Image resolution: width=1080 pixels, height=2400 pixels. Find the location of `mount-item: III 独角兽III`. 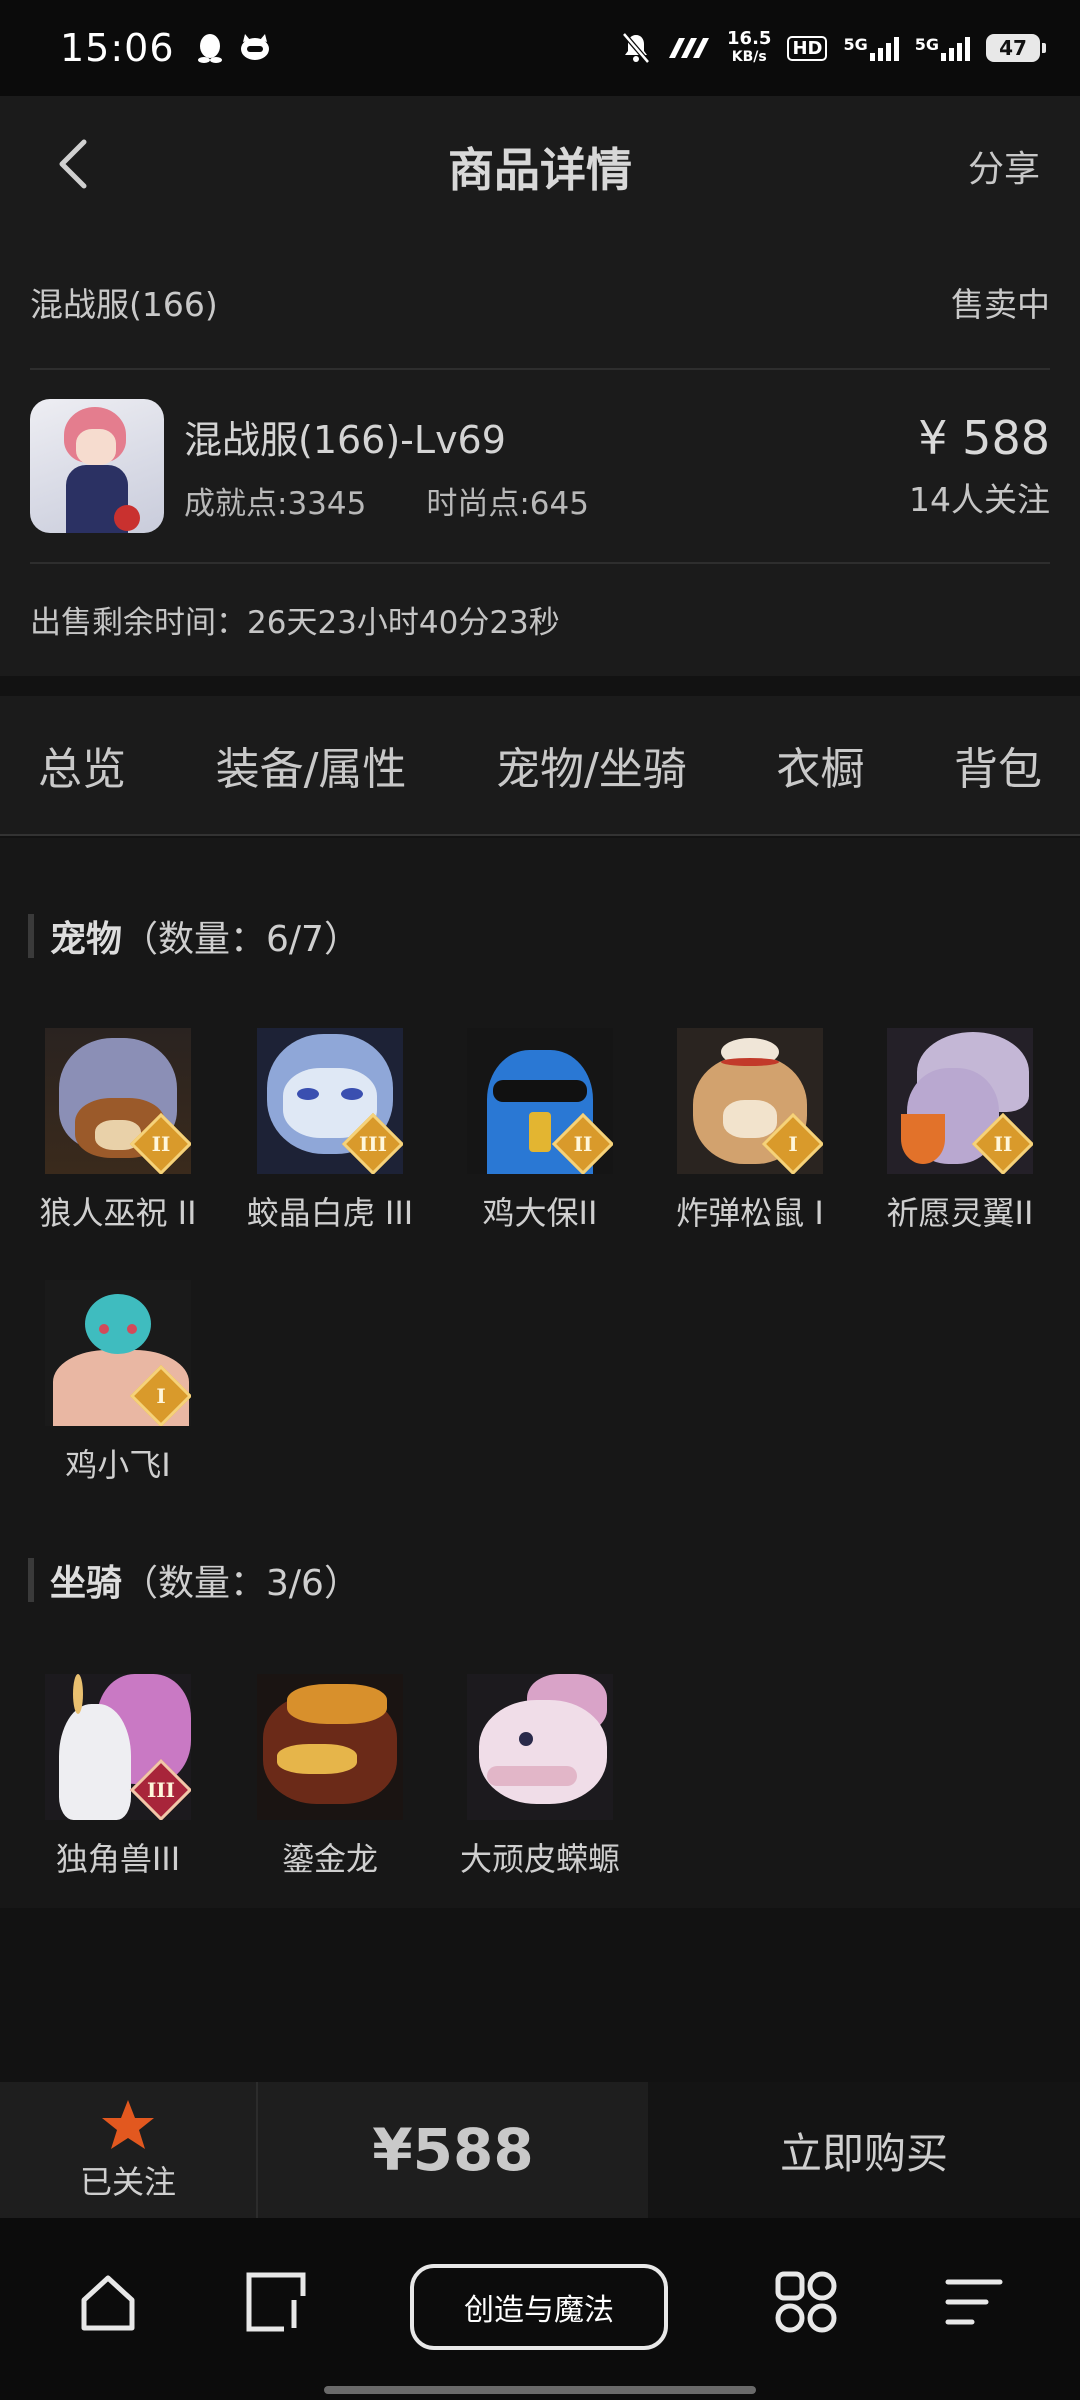

mount-item: III 独角兽III is located at coordinates (118, 1777).